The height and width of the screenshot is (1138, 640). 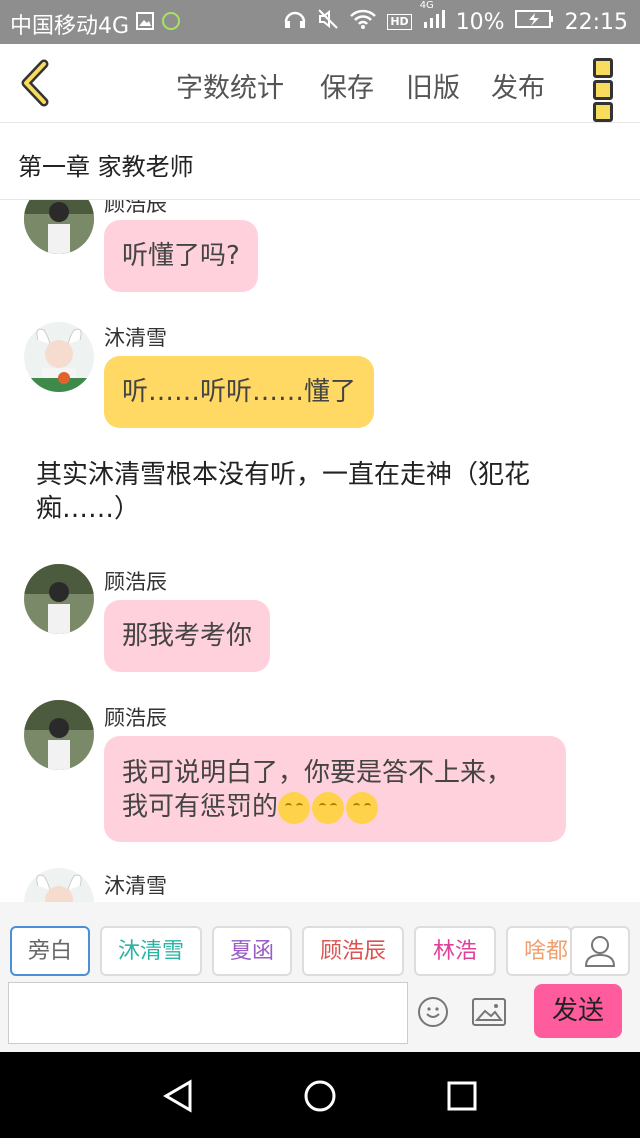 I want to click on role-chip-label: 夏函, so click(x=251, y=951).